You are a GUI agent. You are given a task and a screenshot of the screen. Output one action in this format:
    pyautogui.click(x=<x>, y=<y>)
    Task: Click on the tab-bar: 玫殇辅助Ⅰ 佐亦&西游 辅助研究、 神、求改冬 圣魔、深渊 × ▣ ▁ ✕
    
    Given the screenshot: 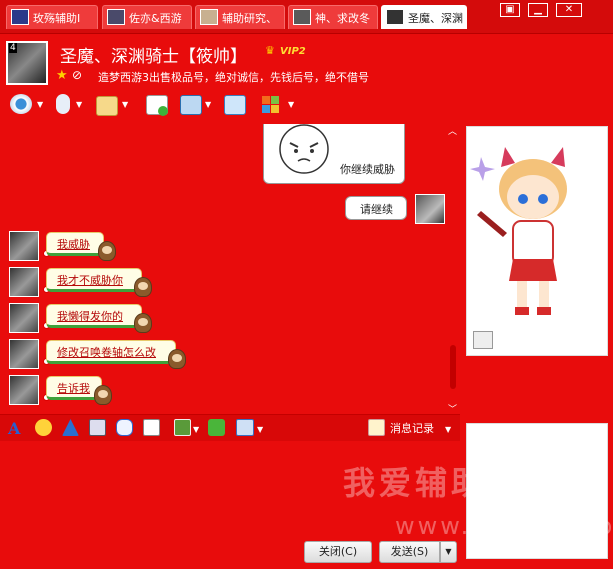 What is the action you would take?
    pyautogui.click(x=306, y=17)
    